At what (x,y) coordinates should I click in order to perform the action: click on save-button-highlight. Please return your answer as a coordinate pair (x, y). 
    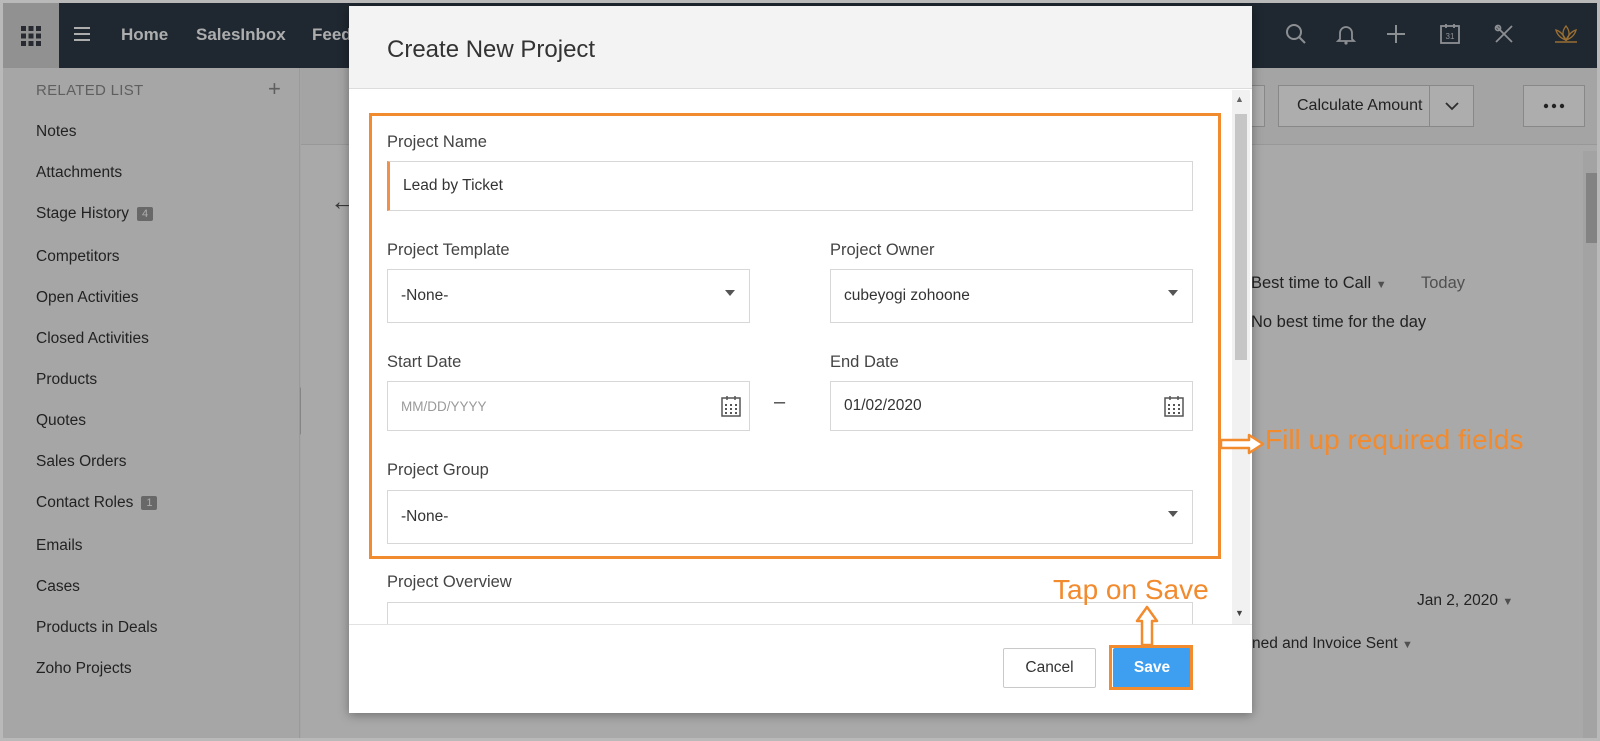
    Looking at the image, I should click on (1151, 667).